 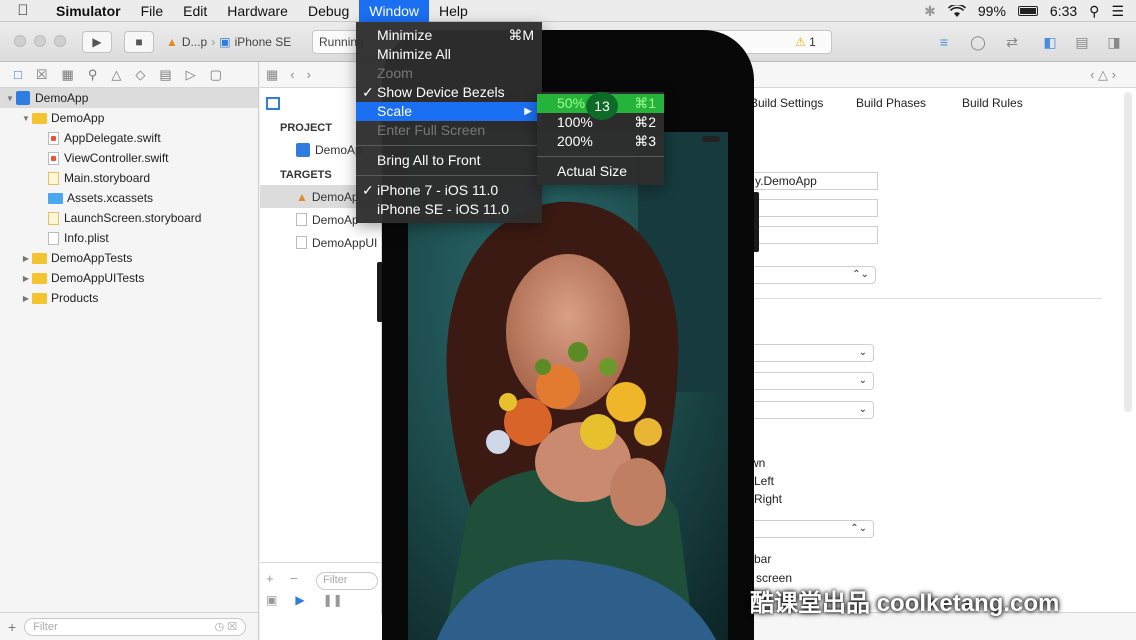 What do you see at coordinates (129, 298) in the screenshot?
I see `tree-item: ▶ Products` at bounding box center [129, 298].